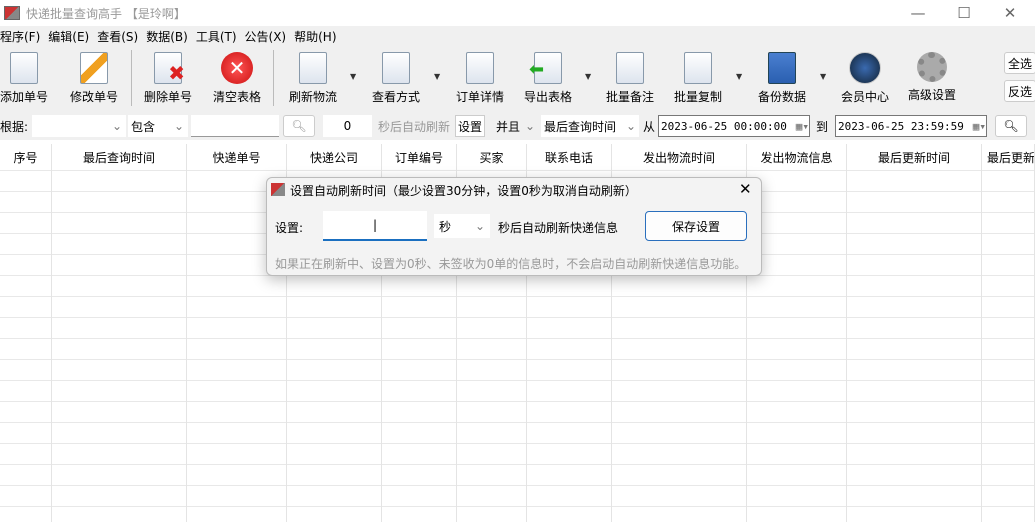 The height and width of the screenshot is (522, 1035). I want to click on title-bar: 快递批量查询高手 【是玲啊】 — ☐ ✕, so click(517, 13).